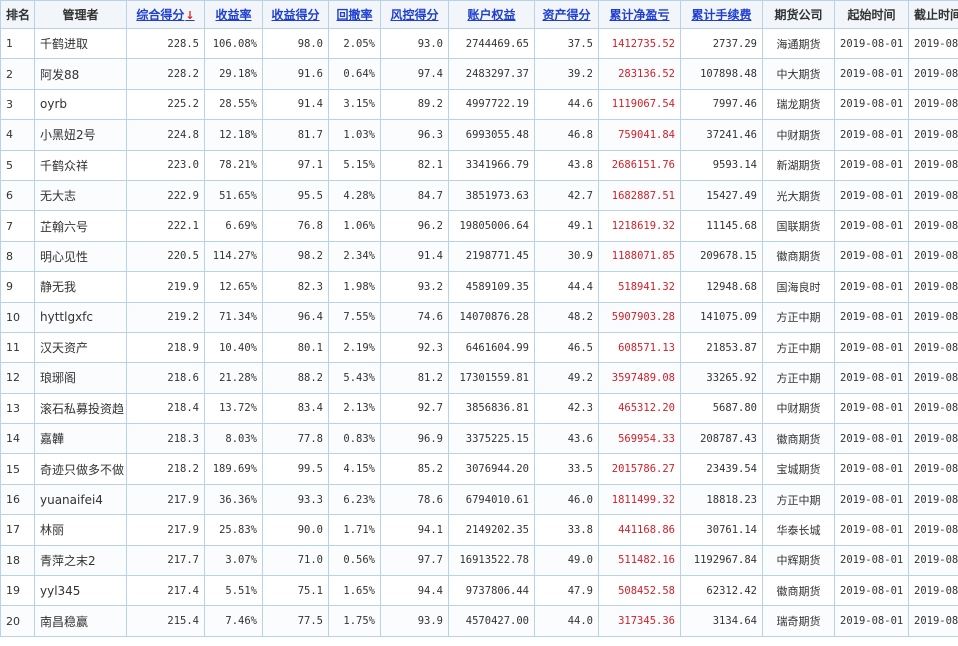  I want to click on cell-score: 219.2, so click(165, 317).